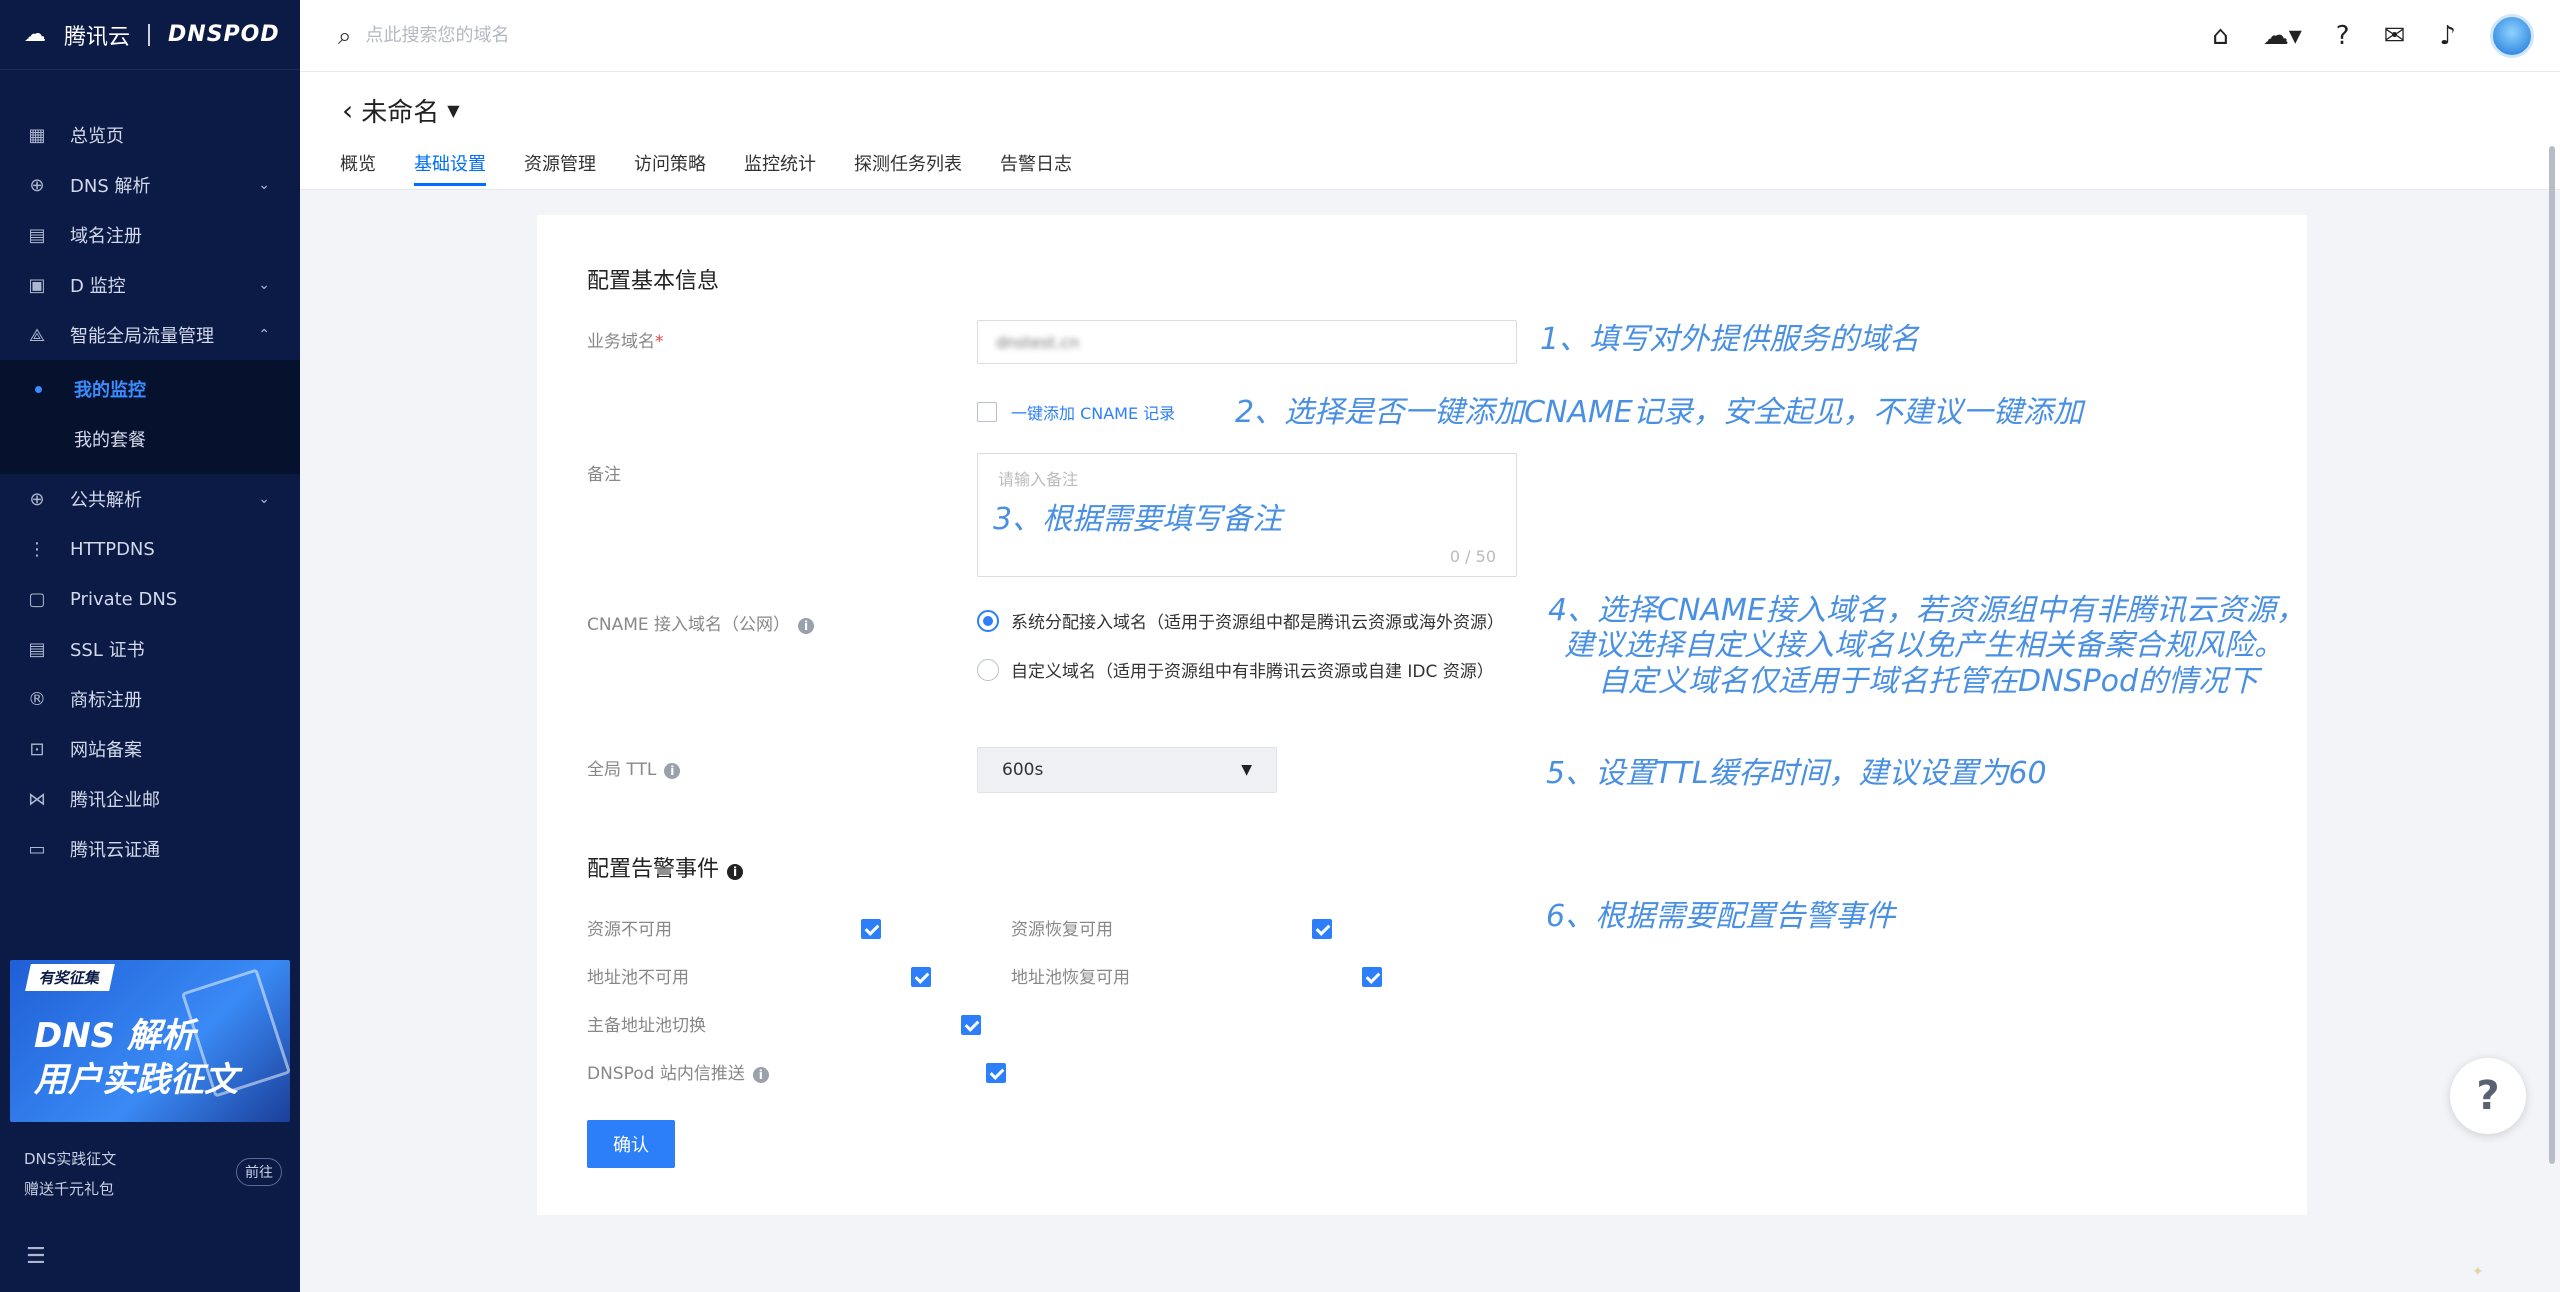  I want to click on sidebar-item-label: 我的套餐, so click(110, 440).